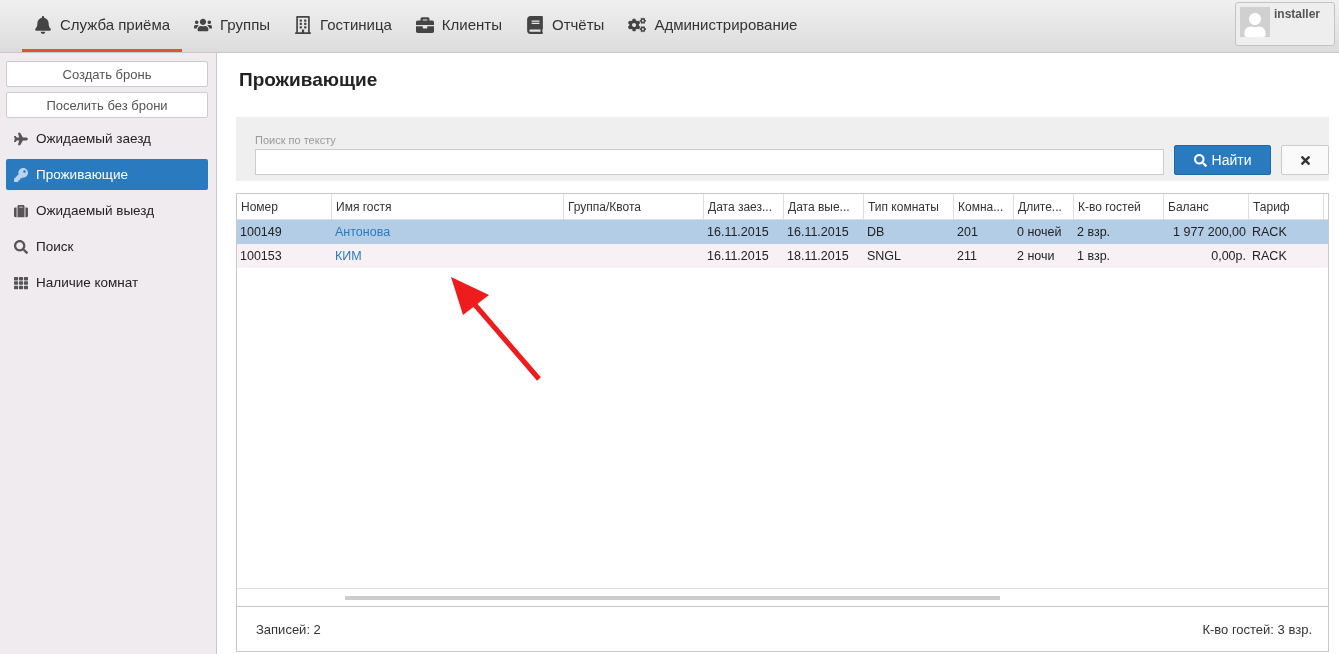 Image resolution: width=1339 pixels, height=654 pixels. Describe the element at coordinates (967, 232) in the screenshot. I see `table-cell-text: 201` at that location.